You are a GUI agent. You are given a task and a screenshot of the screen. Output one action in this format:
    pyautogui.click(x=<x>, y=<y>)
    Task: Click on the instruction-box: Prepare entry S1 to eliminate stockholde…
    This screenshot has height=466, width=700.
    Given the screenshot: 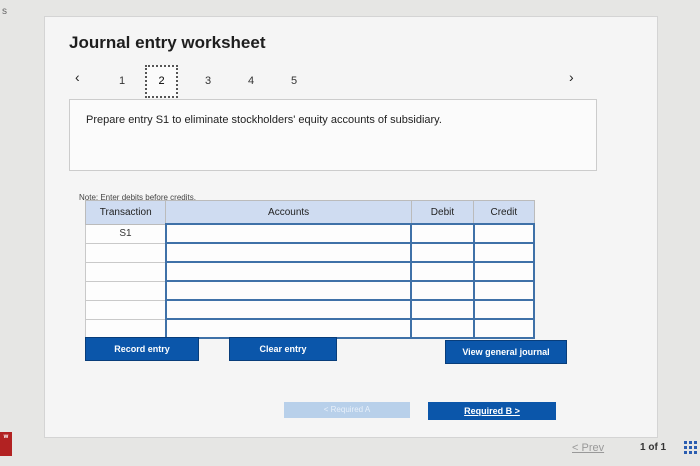 What is the action you would take?
    pyautogui.click(x=333, y=135)
    